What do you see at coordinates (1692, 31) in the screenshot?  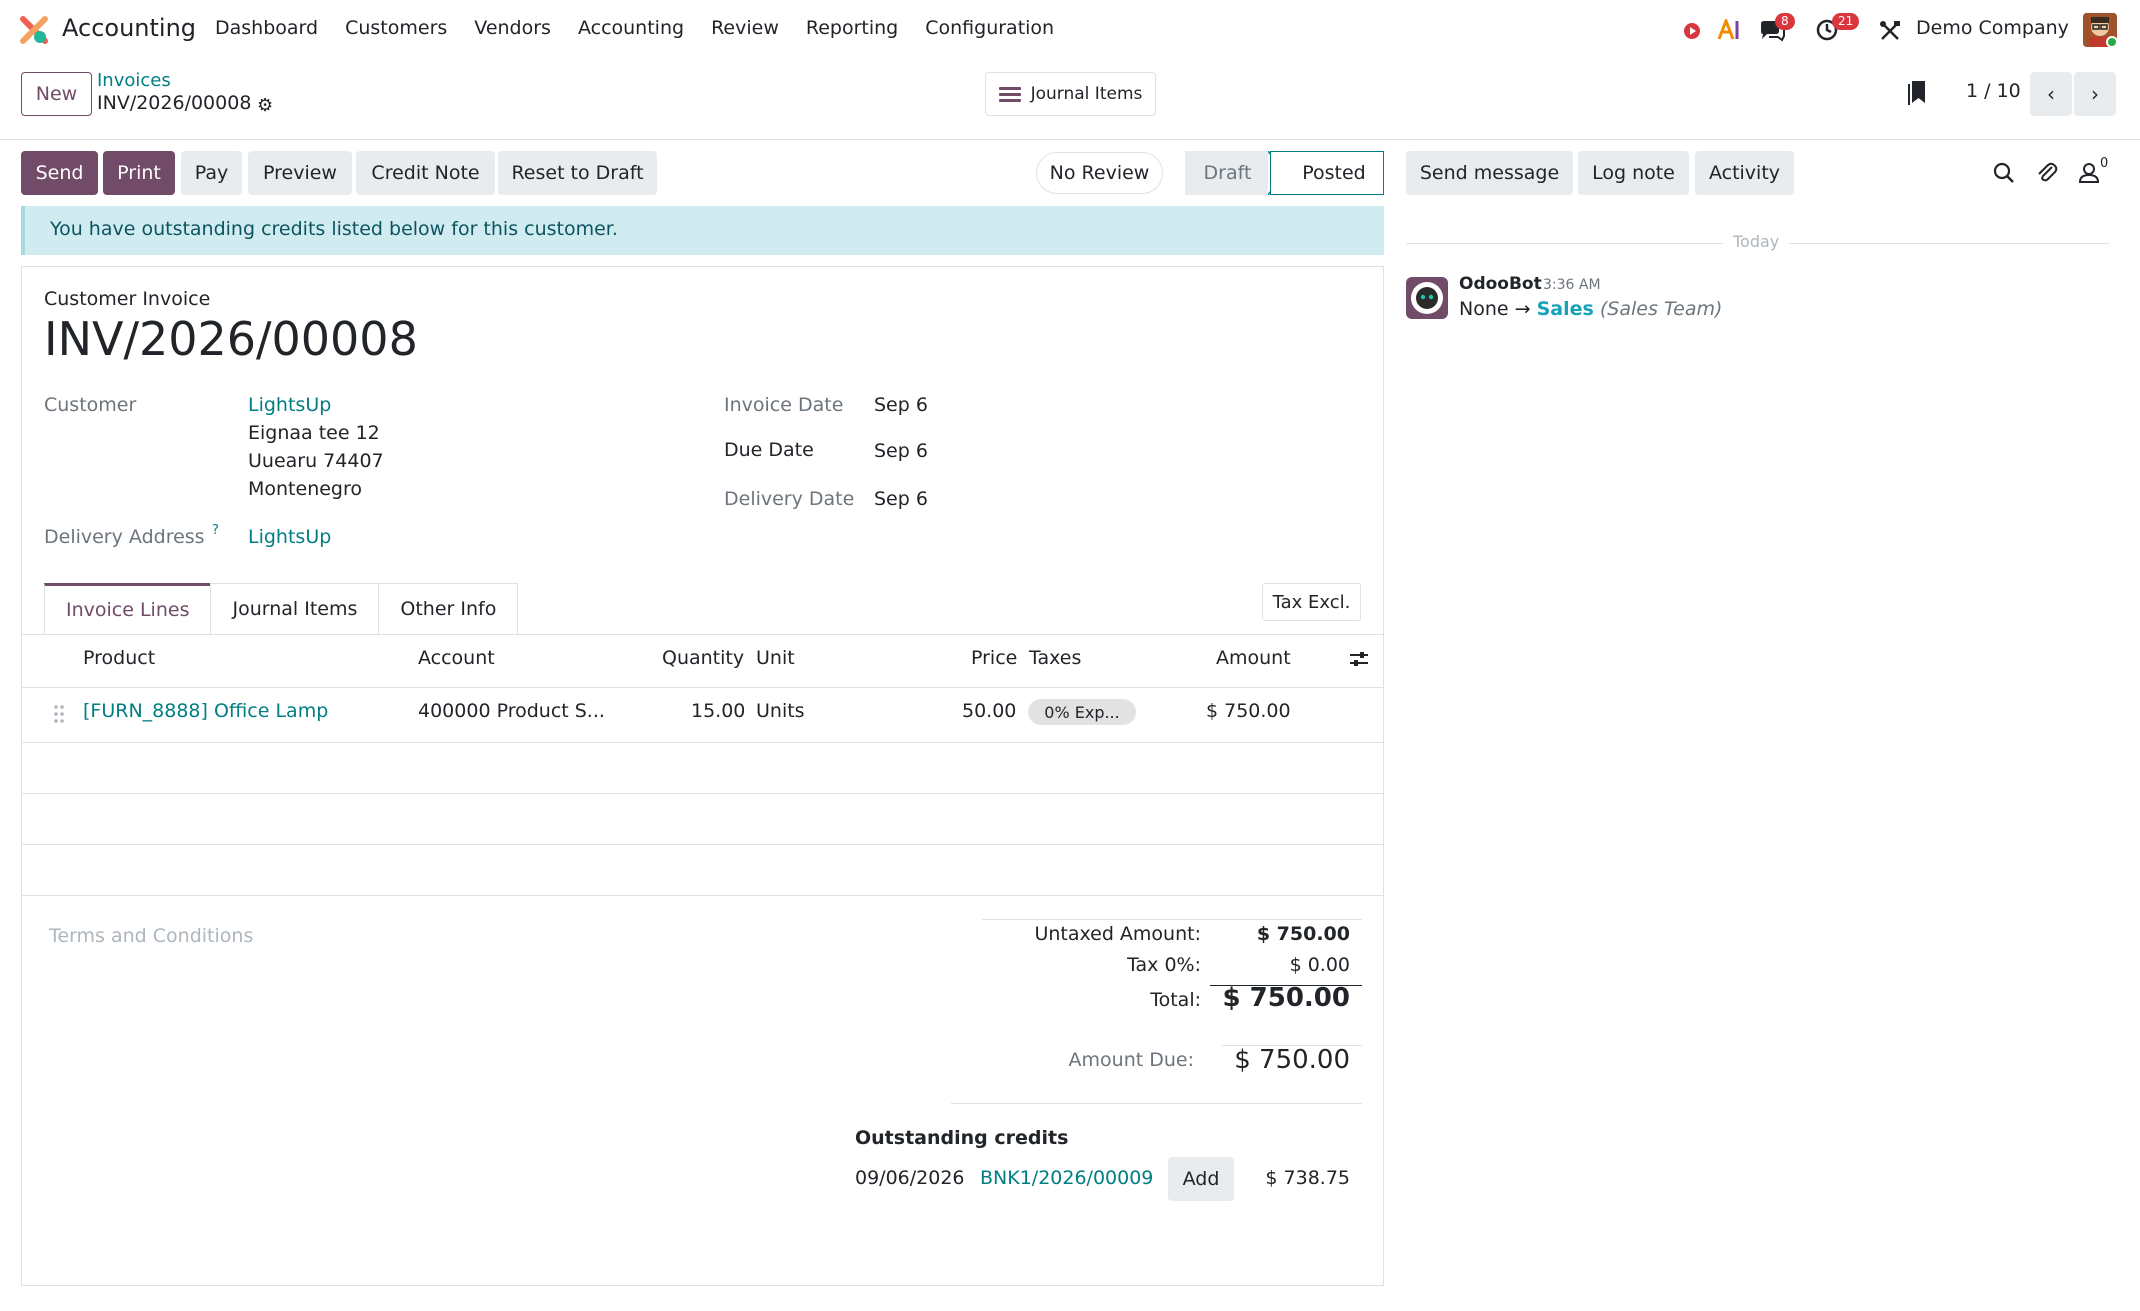 I see `record-icon` at bounding box center [1692, 31].